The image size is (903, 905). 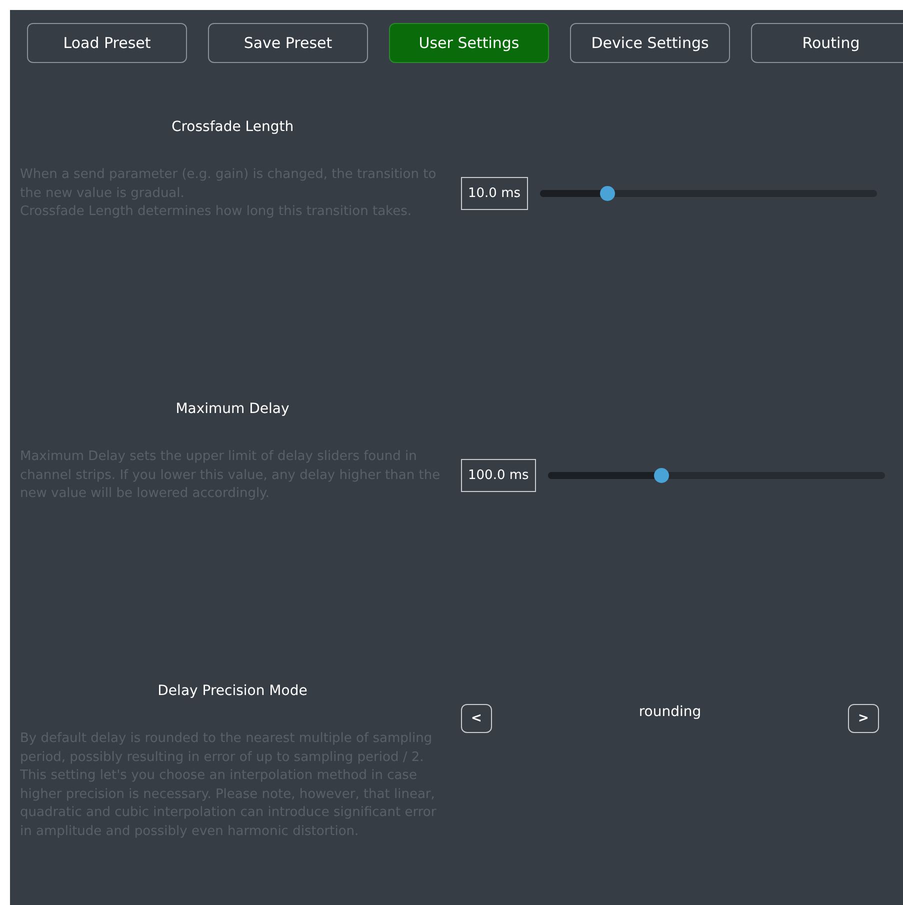 I want to click on tab-button: Routing, so click(x=827, y=43).